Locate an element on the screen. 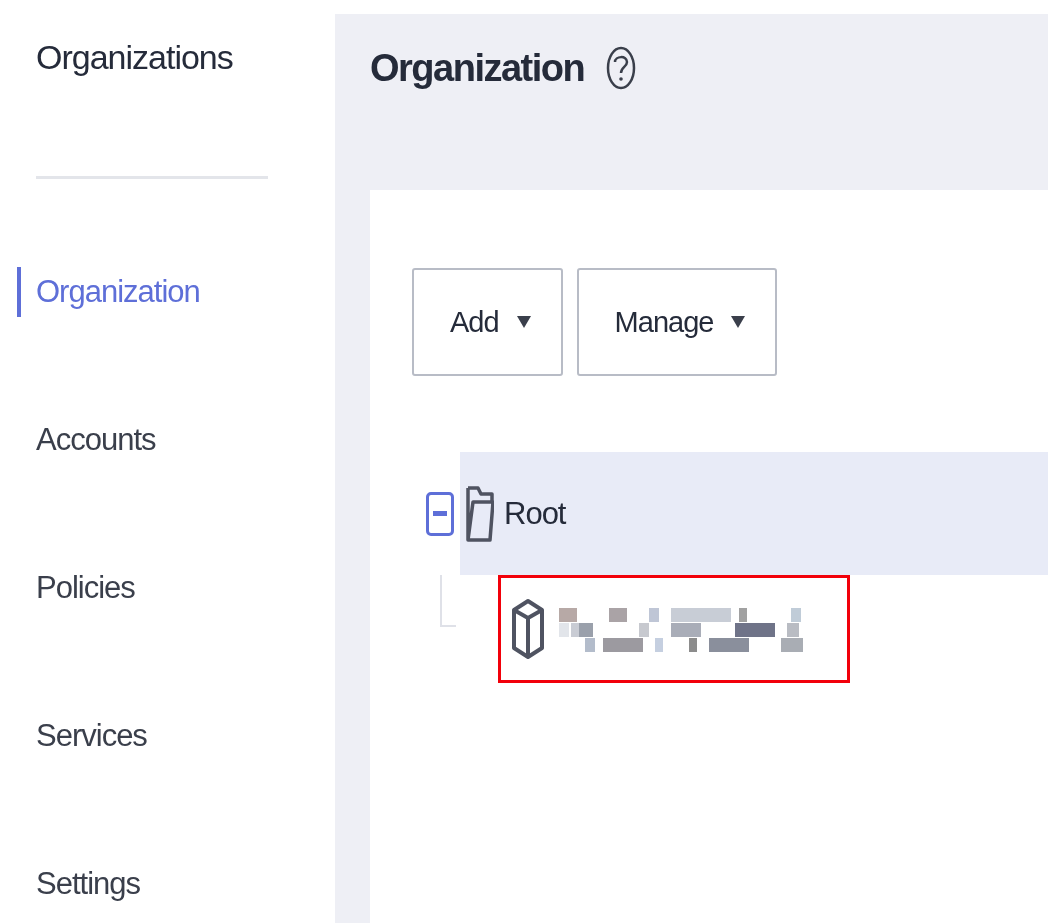 This screenshot has height=923, width=1048. collapse-toggle is located at coordinates (440, 513).